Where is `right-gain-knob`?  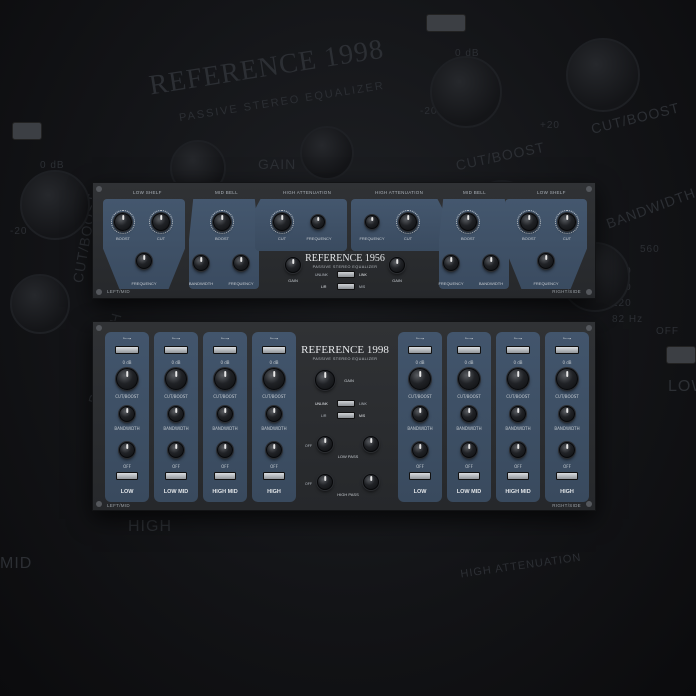 right-gain-knob is located at coordinates (397, 265).